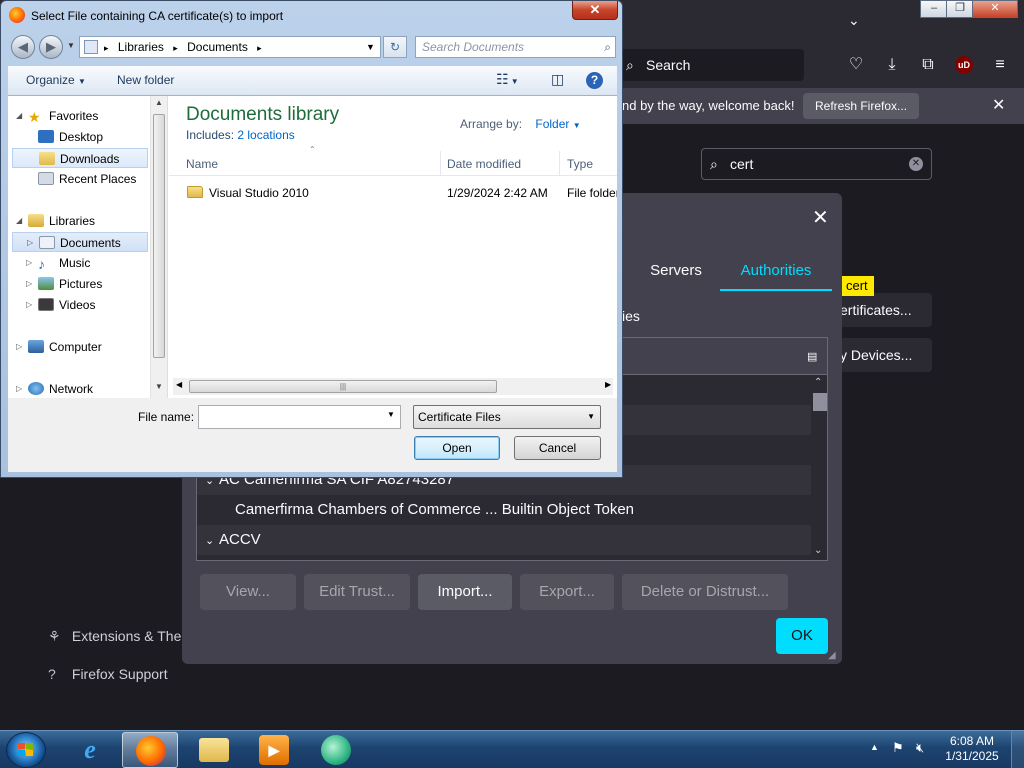 The width and height of the screenshot is (1024, 768). Describe the element at coordinates (56, 80) in the screenshot. I see `organize-button: Organize ▼` at that location.